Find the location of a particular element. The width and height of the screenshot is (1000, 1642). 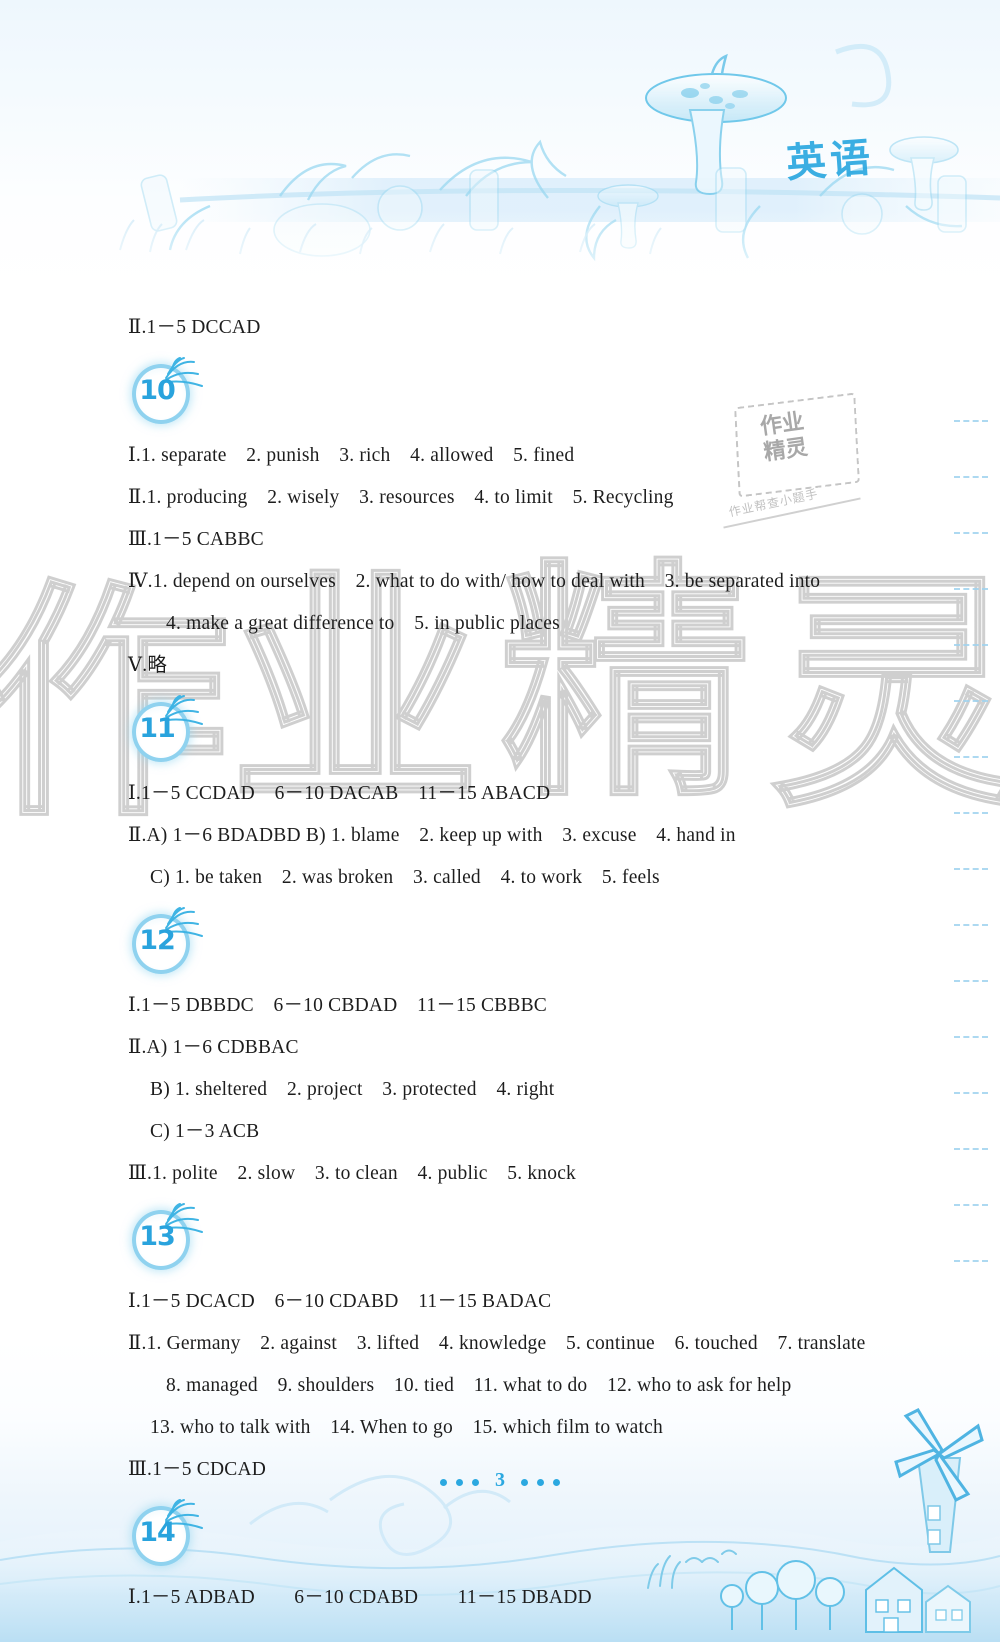

footer-dots-right is located at coordinates (540, 1482).